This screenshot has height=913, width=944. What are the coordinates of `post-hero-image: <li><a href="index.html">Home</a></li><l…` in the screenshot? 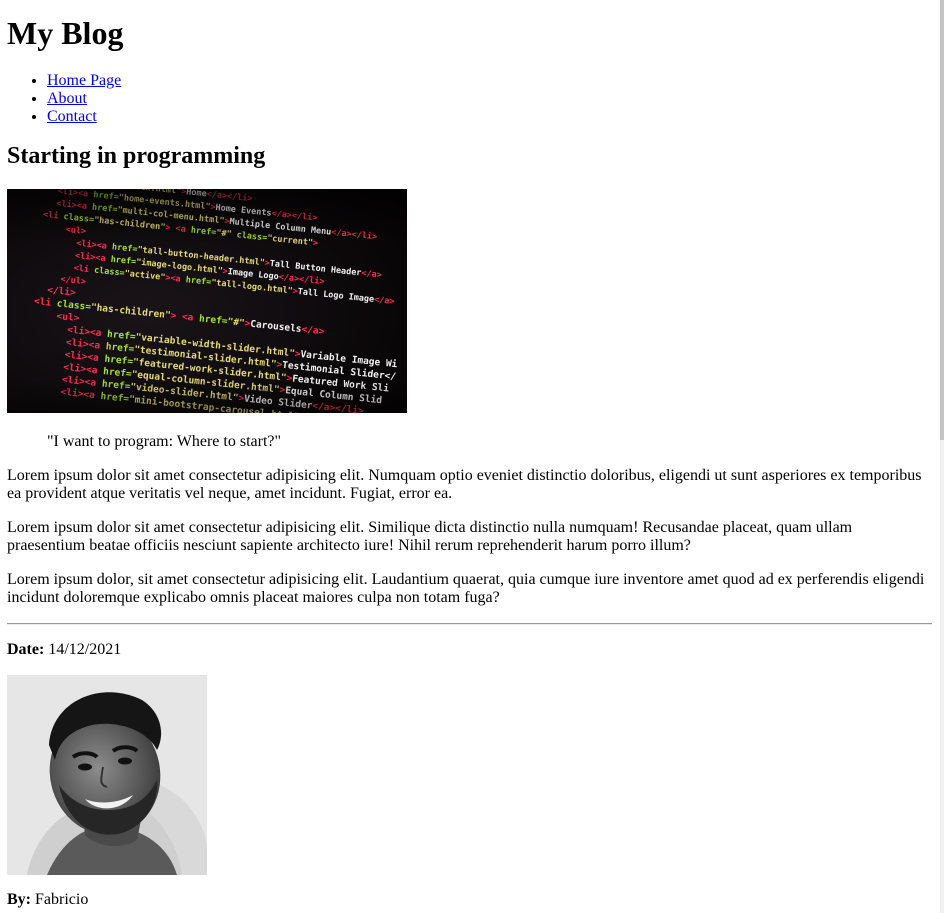 It's located at (207, 301).